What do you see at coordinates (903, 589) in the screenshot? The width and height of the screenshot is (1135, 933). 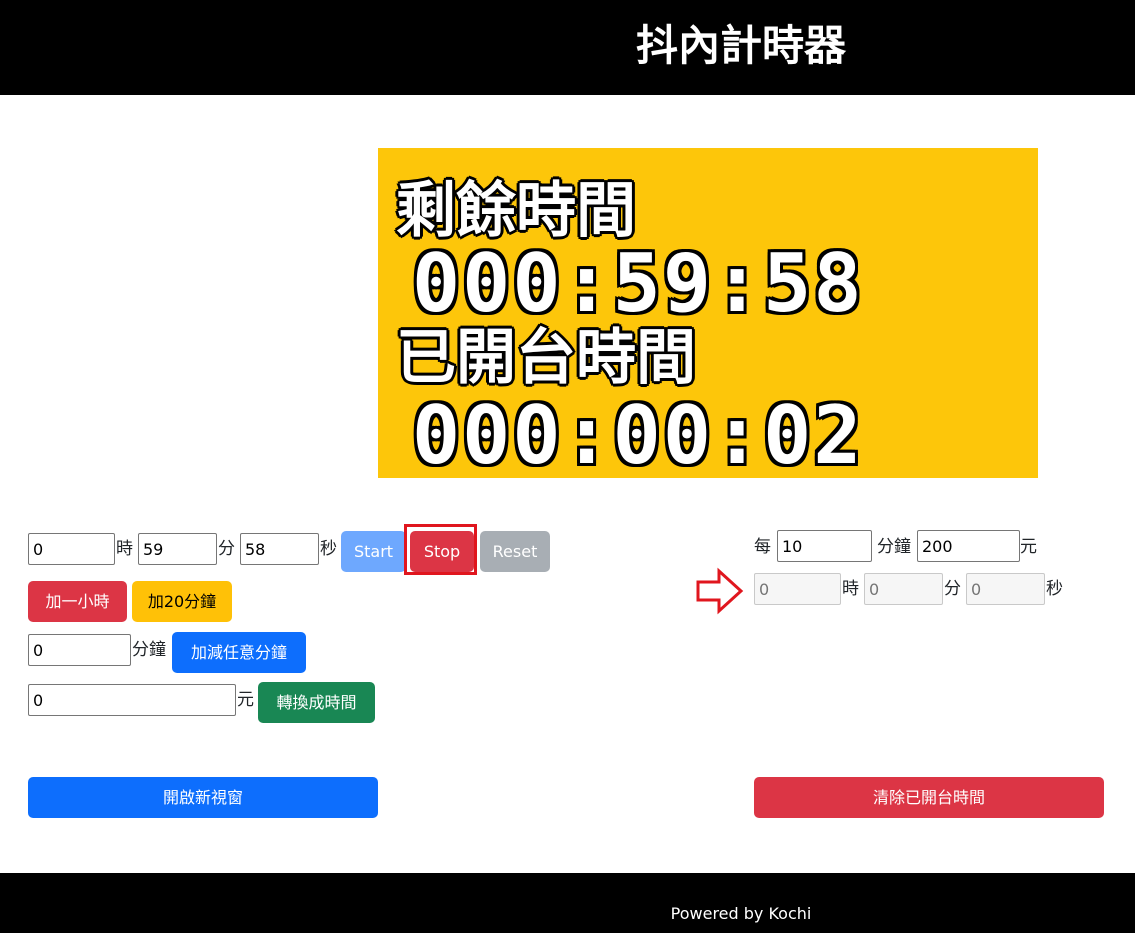 I see `result-minutes-input` at bounding box center [903, 589].